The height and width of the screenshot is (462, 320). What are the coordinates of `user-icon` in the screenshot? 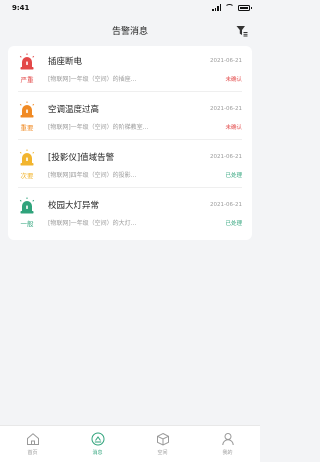 It's located at (227, 439).